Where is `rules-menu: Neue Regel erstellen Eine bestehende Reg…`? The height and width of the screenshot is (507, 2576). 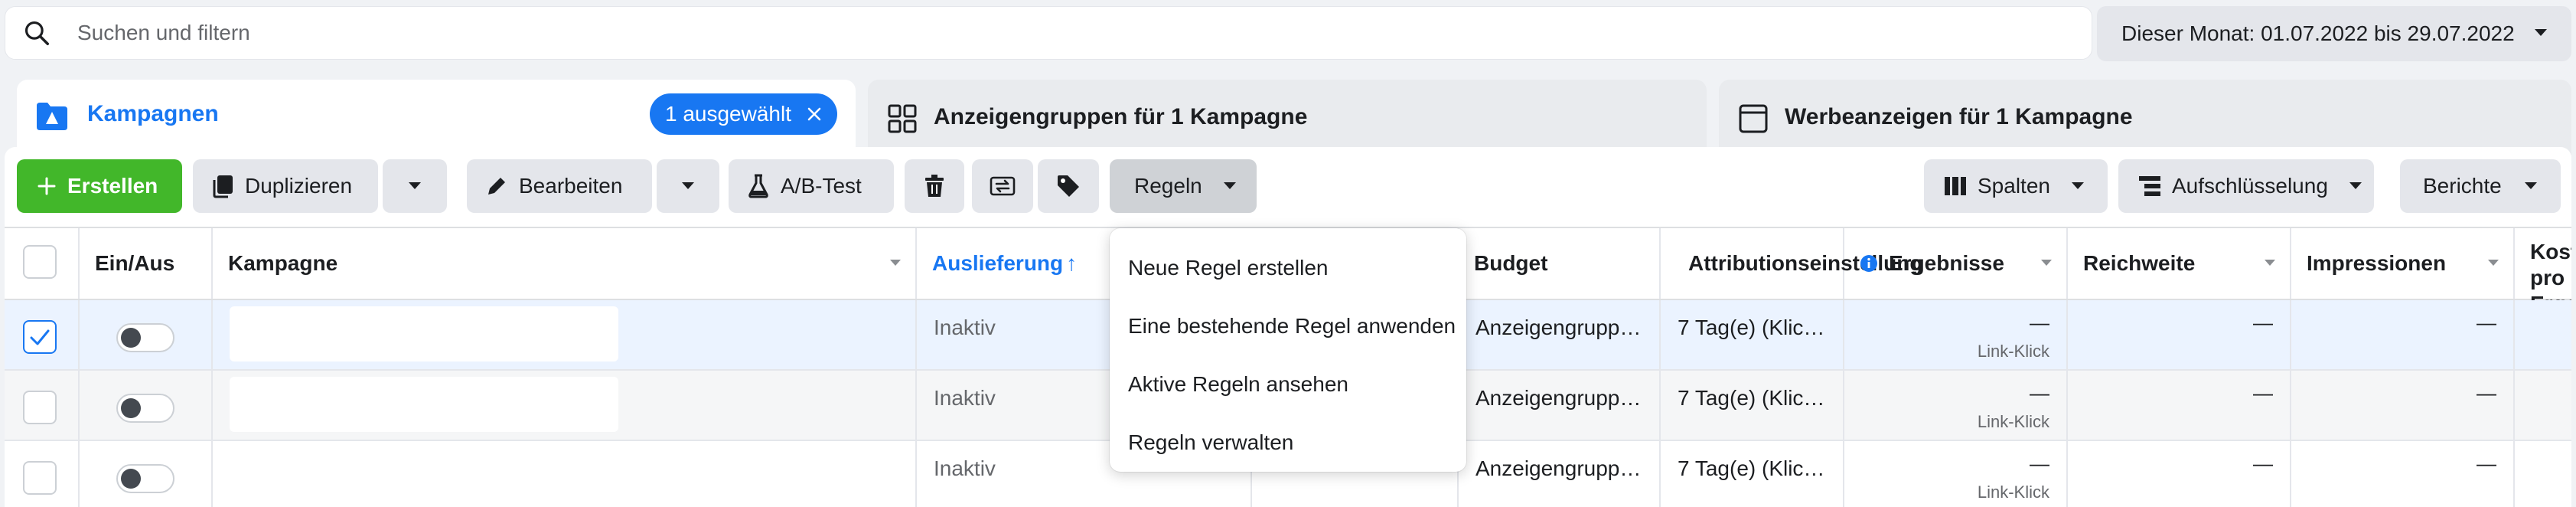 rules-menu: Neue Regel erstellen Eine bestehende Reg… is located at coordinates (1288, 350).